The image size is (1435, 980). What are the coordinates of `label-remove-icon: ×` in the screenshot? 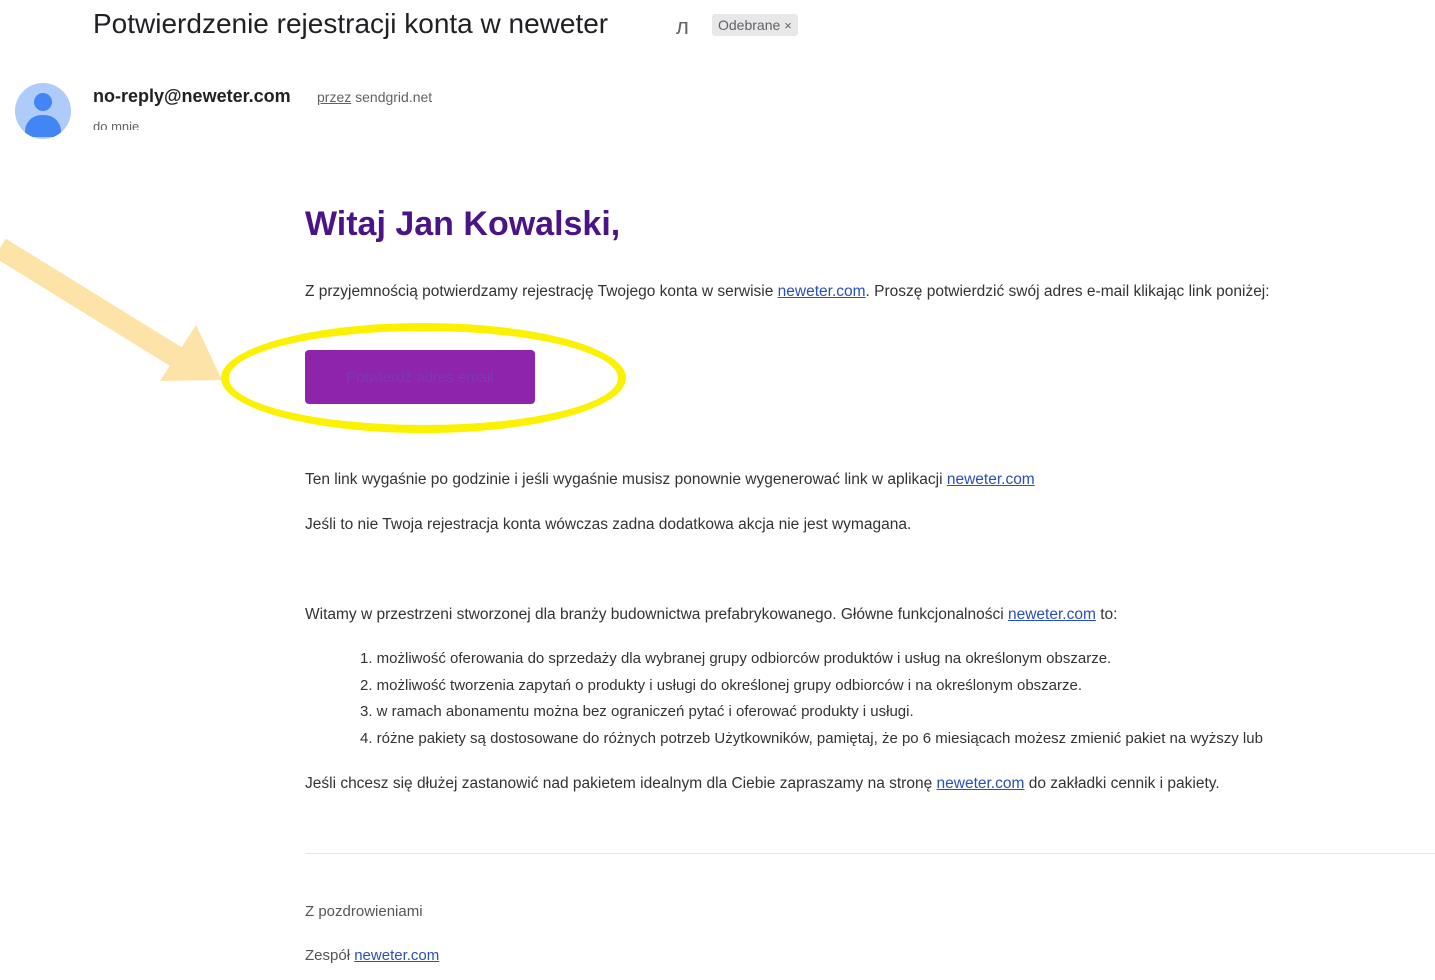 It's located at (788, 25).